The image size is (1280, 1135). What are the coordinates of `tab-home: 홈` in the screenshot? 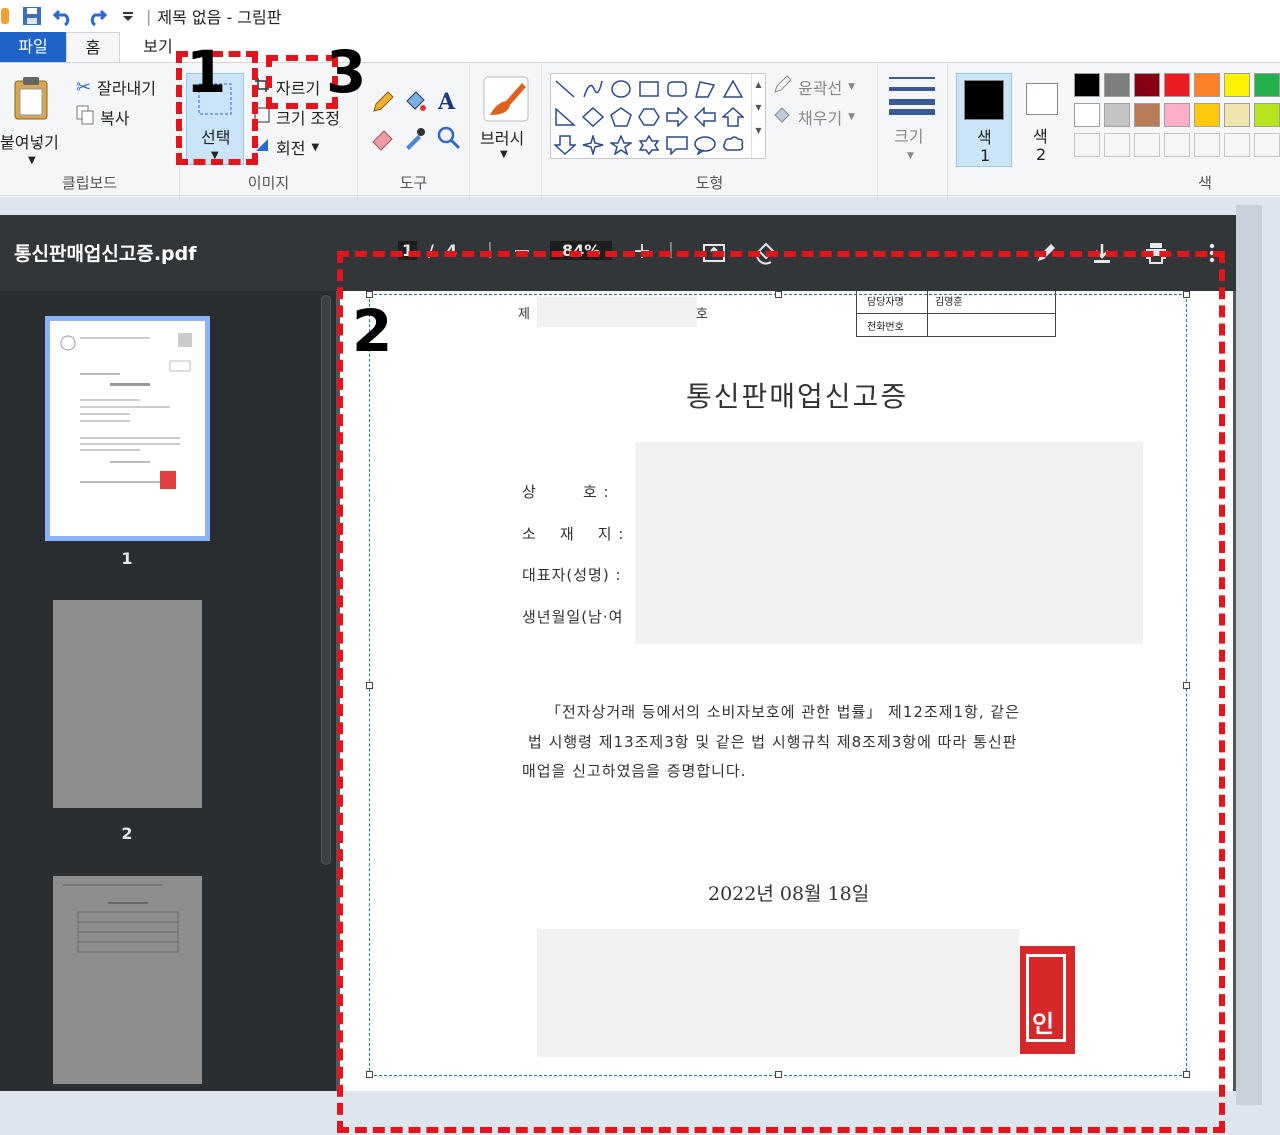 It's located at (93, 47).